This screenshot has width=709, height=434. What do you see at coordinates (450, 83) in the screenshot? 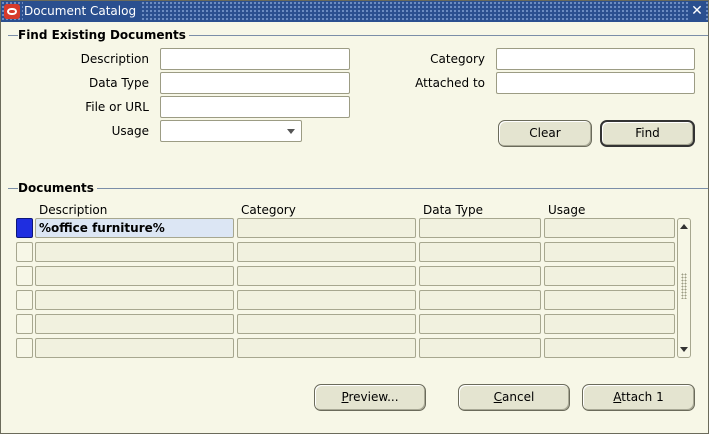
I see `attached-to-label: Attached to` at bounding box center [450, 83].